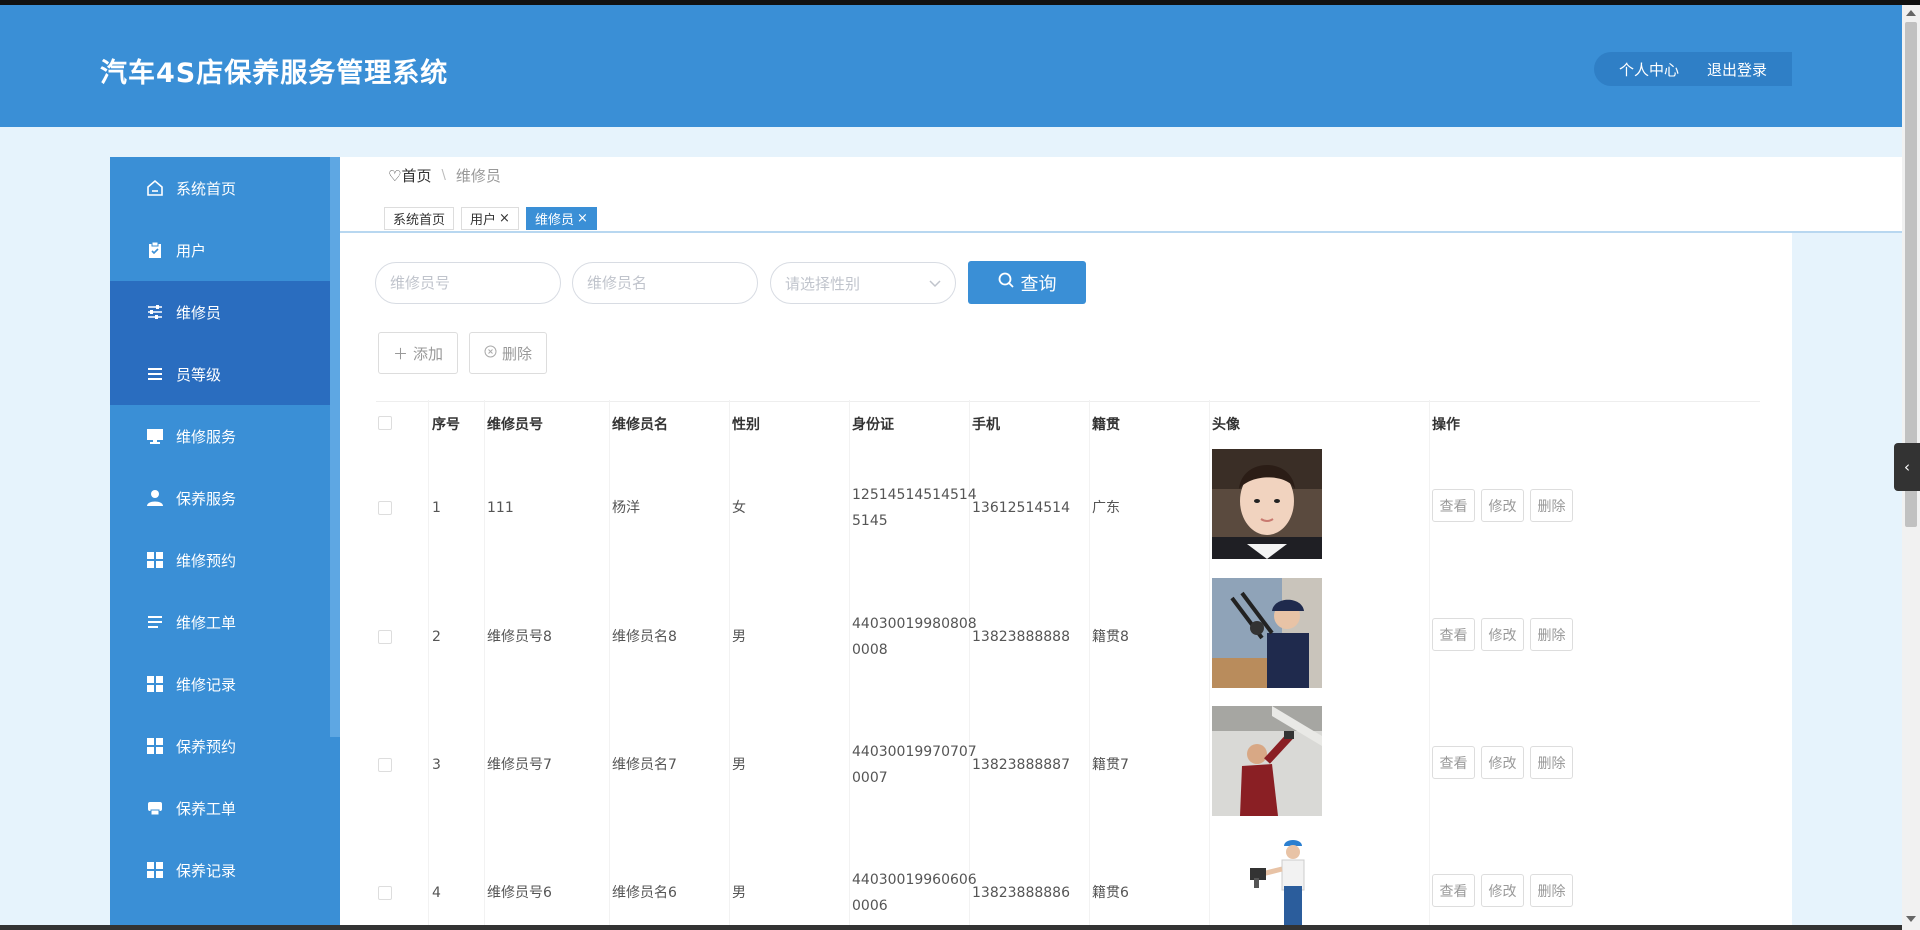 The width and height of the screenshot is (1920, 930). I want to click on add-button: ＋ 添加, so click(418, 353).